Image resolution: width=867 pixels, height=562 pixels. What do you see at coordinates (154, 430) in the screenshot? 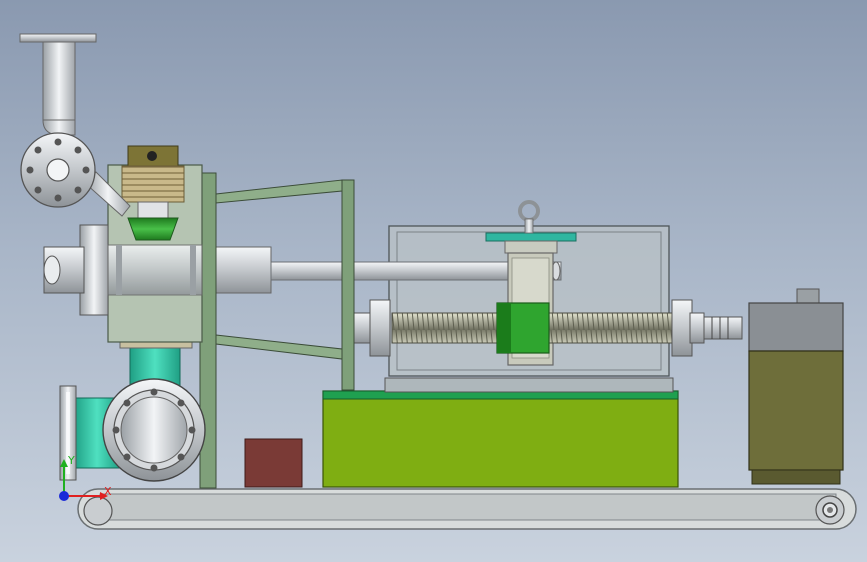
I see `pump-flange` at bounding box center [154, 430].